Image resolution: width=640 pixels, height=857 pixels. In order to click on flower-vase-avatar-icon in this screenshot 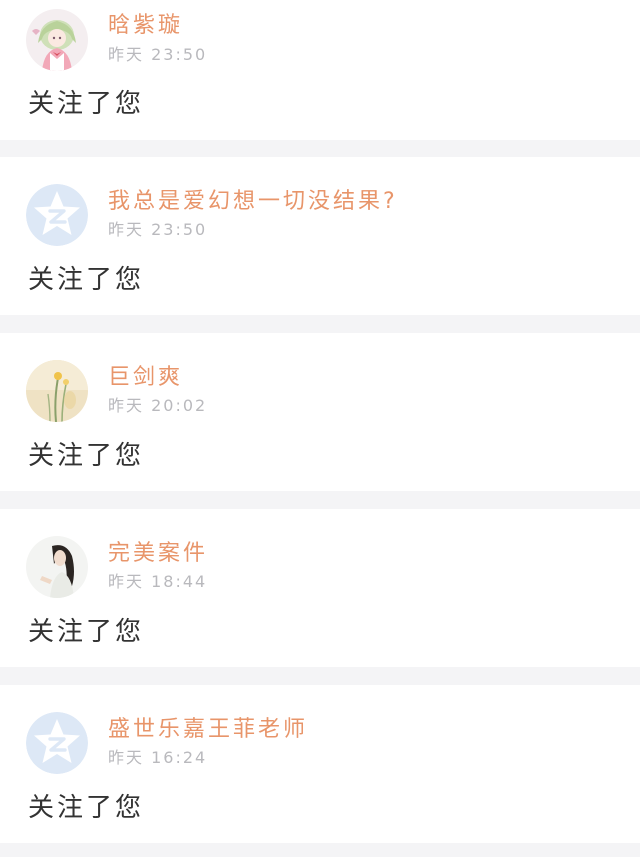, I will do `click(57, 391)`.